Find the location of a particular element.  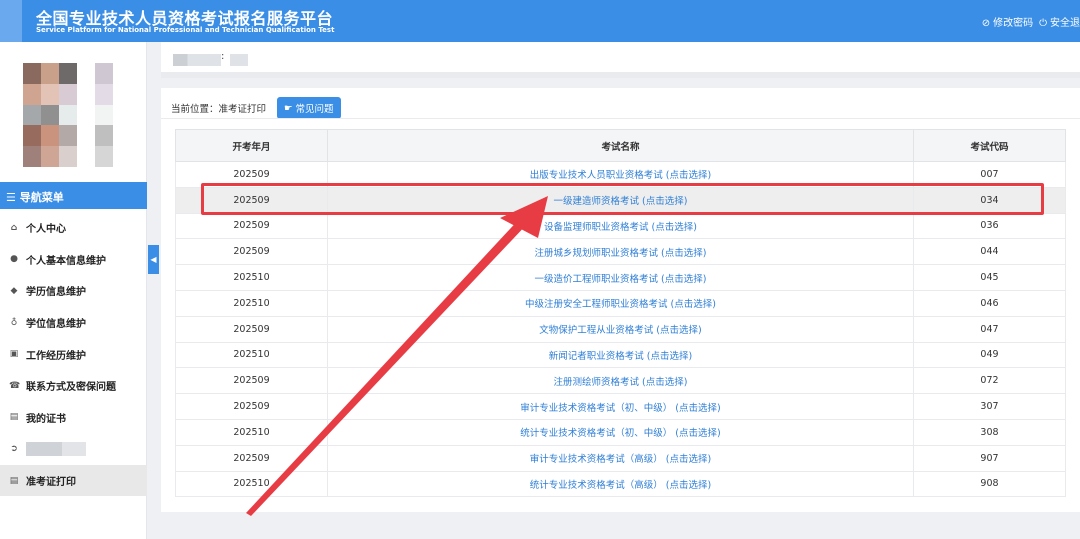

annotation-arrow-shaft is located at coordinates (387, 366).